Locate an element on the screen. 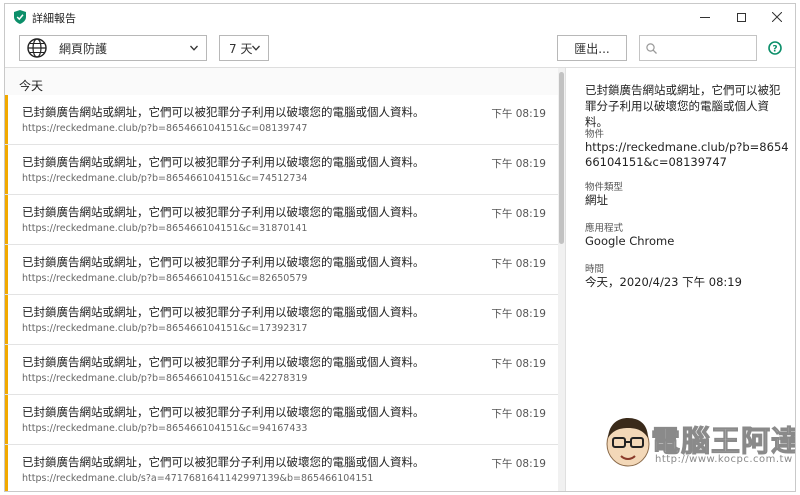  search-icon is located at coordinates (651, 48).